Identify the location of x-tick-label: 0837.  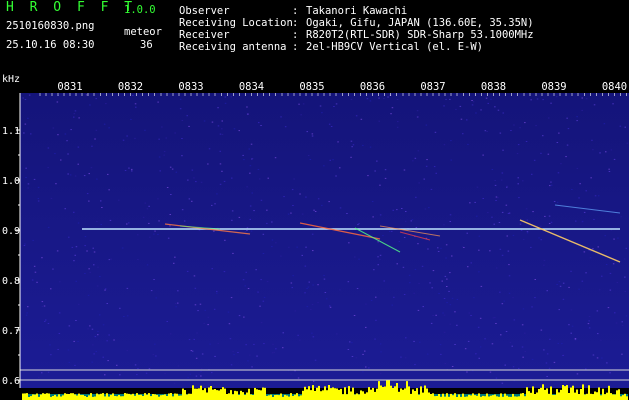
(432, 87).